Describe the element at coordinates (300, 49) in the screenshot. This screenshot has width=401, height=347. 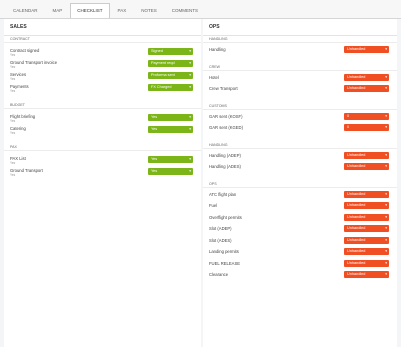
I see `checklist-row: Handling Unhandled ▾` at that location.